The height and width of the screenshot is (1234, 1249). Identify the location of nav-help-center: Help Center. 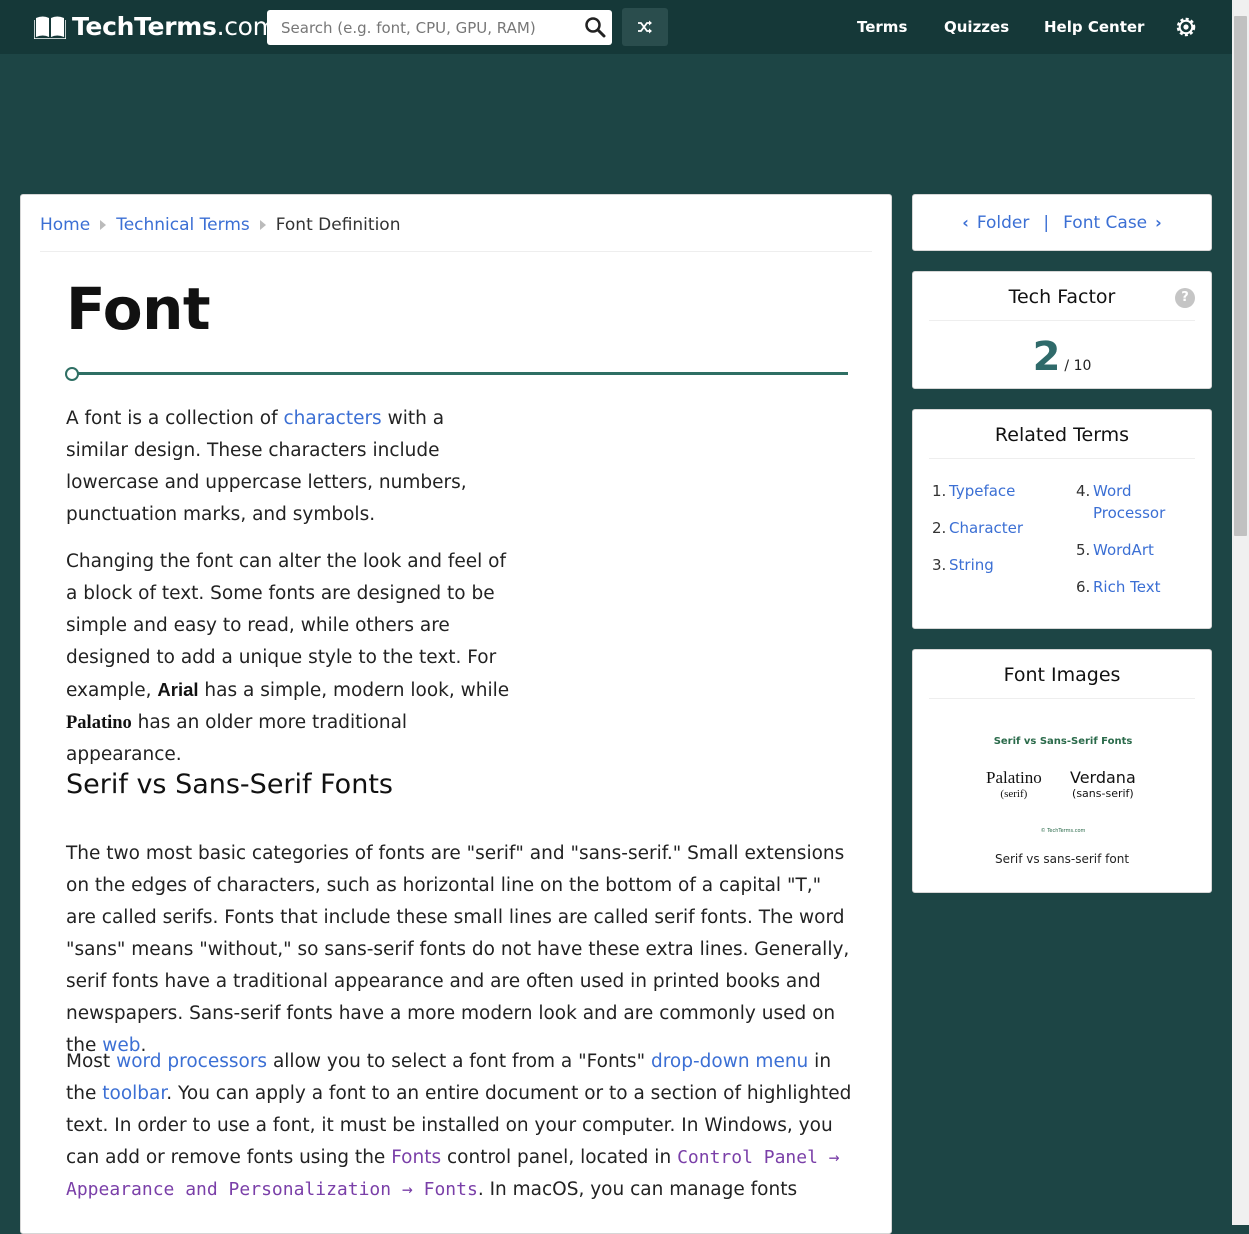
(1094, 27).